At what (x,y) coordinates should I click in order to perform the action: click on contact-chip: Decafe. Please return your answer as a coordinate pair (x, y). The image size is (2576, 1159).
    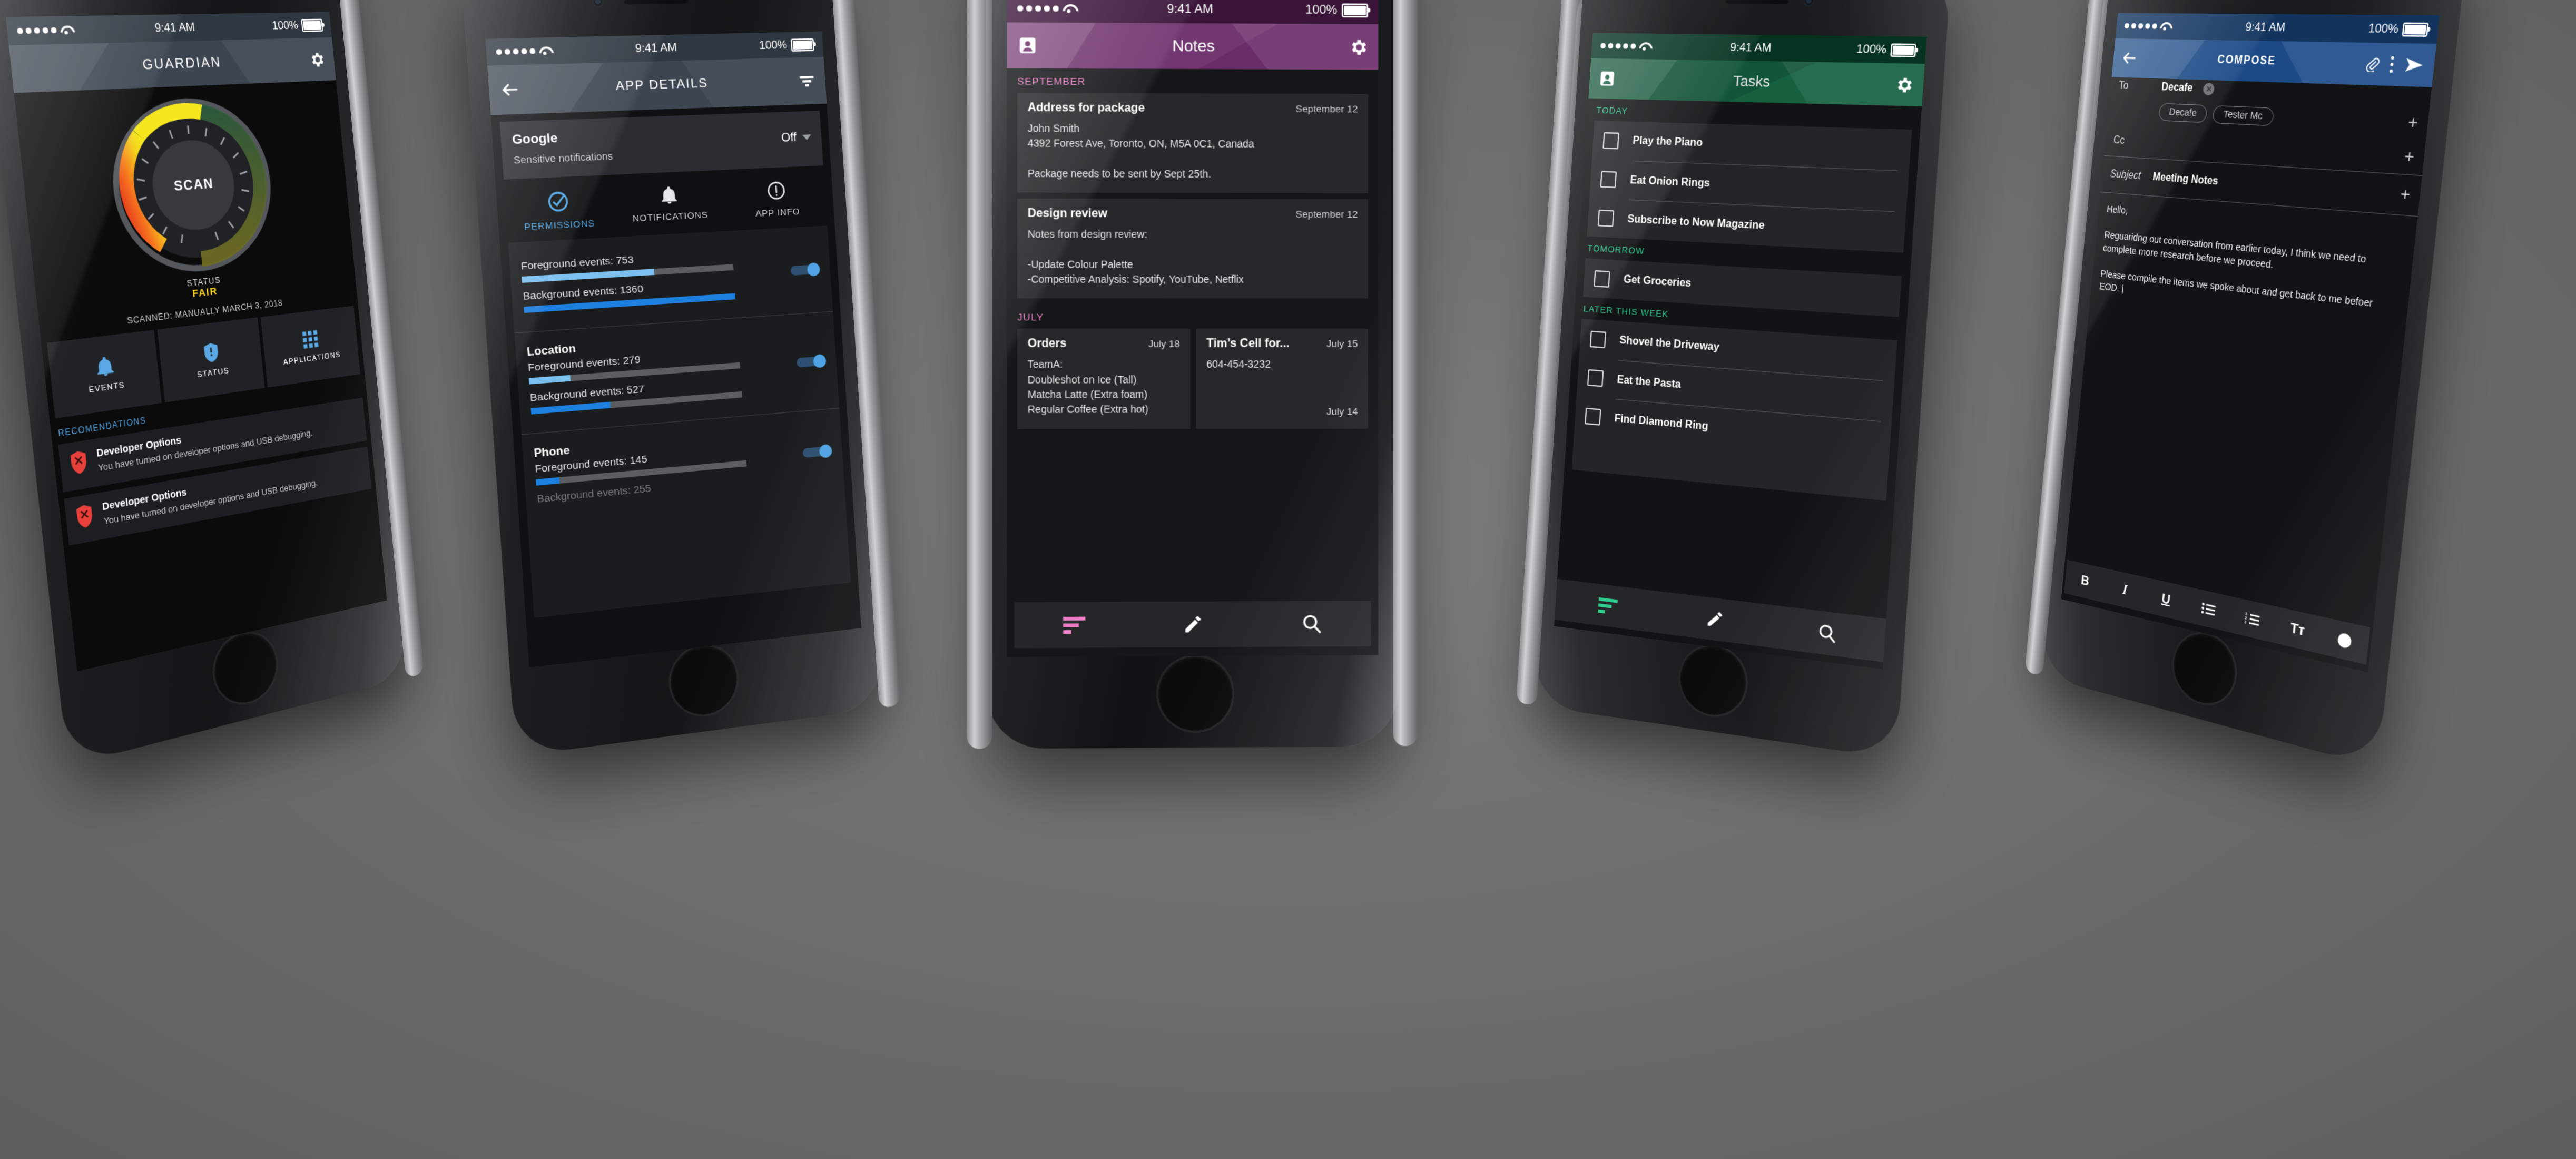
    Looking at the image, I should click on (2183, 113).